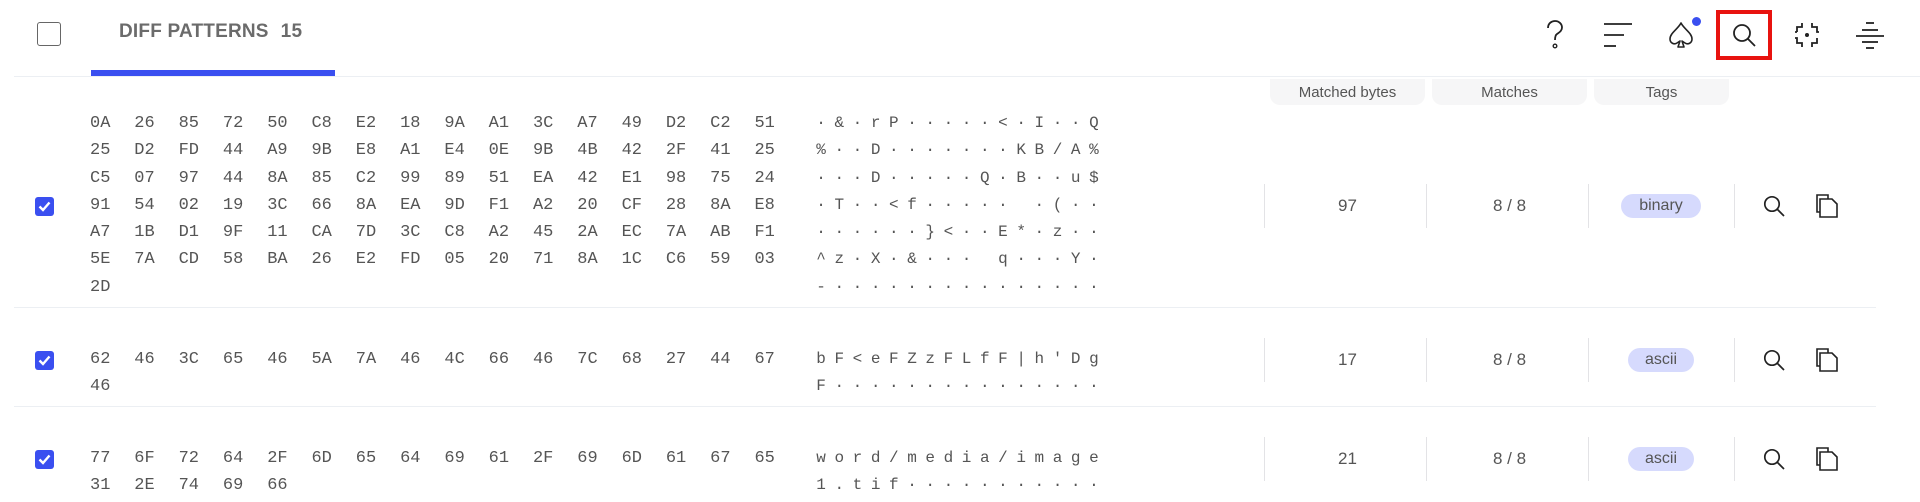 Image resolution: width=1920 pixels, height=502 pixels. I want to click on sort-icon, so click(1618, 35).